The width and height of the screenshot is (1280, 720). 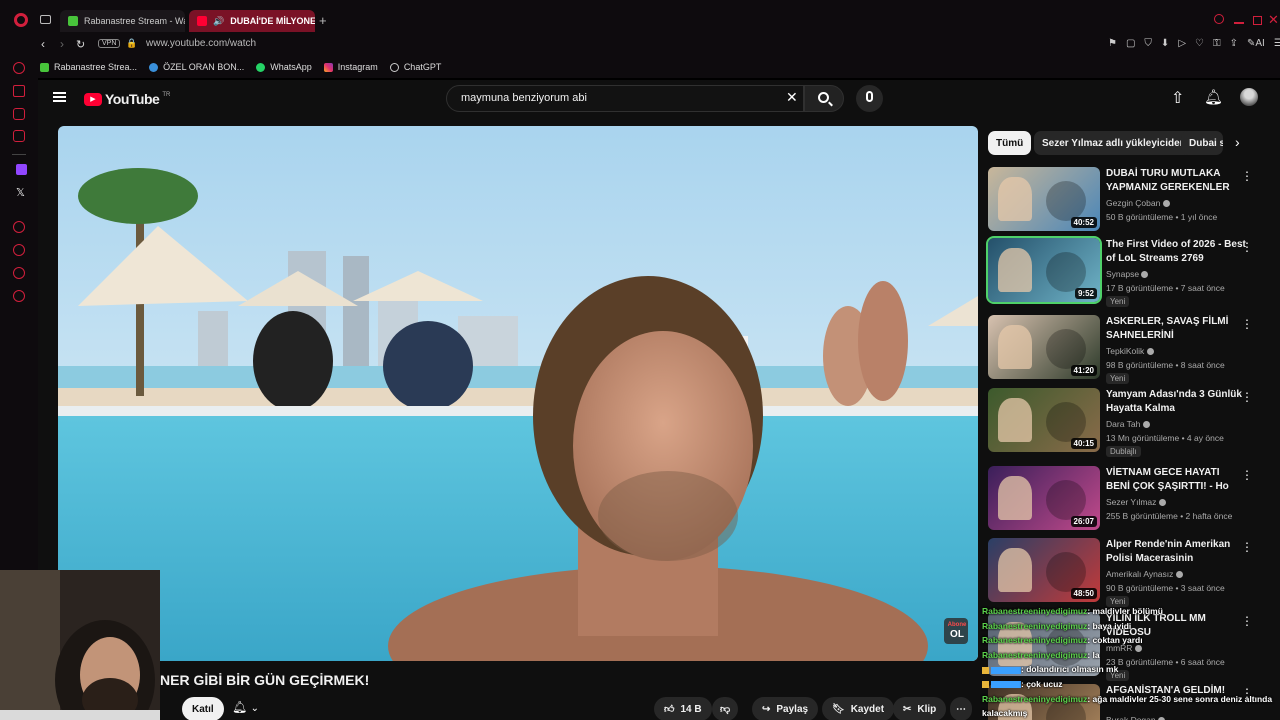 I want to click on ai-icon: ✎AI, so click(x=1256, y=43).